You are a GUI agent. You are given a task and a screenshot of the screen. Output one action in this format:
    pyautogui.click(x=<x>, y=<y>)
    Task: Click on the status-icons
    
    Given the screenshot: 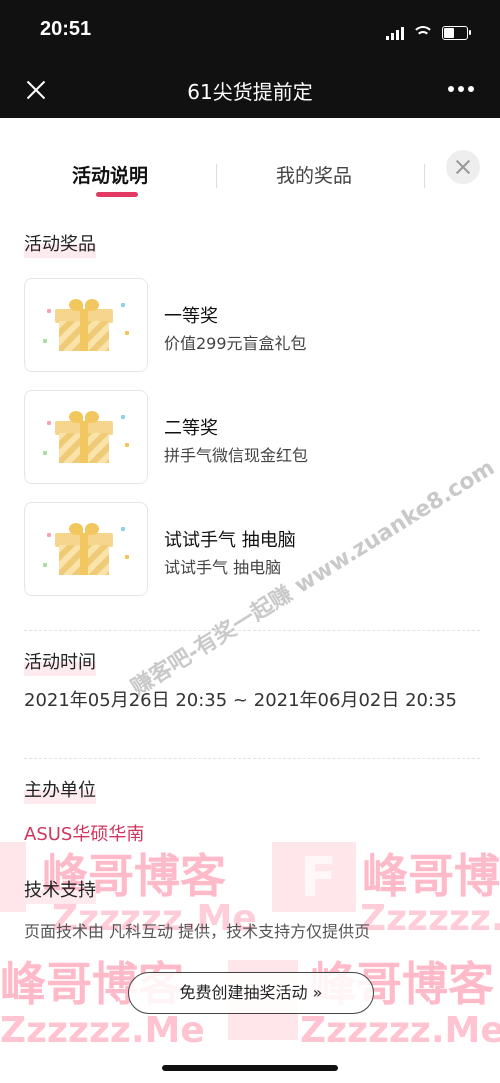 What is the action you would take?
    pyautogui.click(x=428, y=33)
    